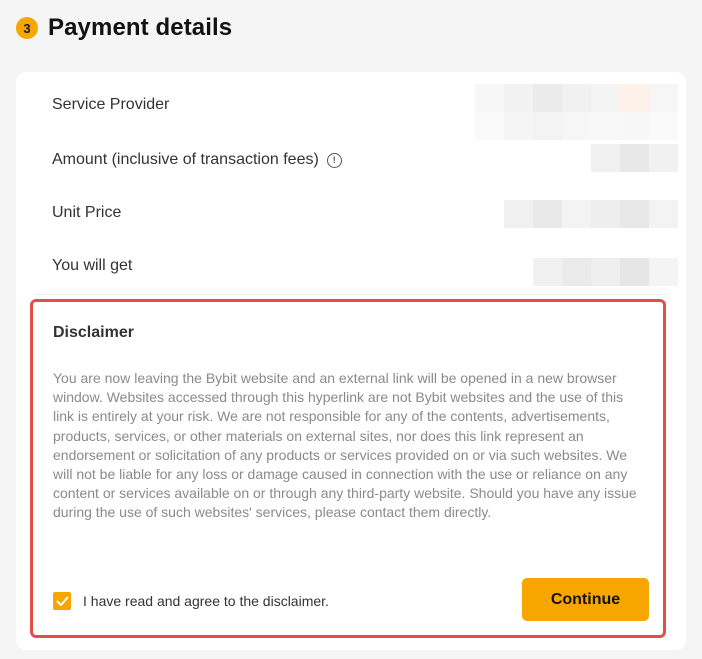  I want to click on section-title: Payment details, so click(140, 27).